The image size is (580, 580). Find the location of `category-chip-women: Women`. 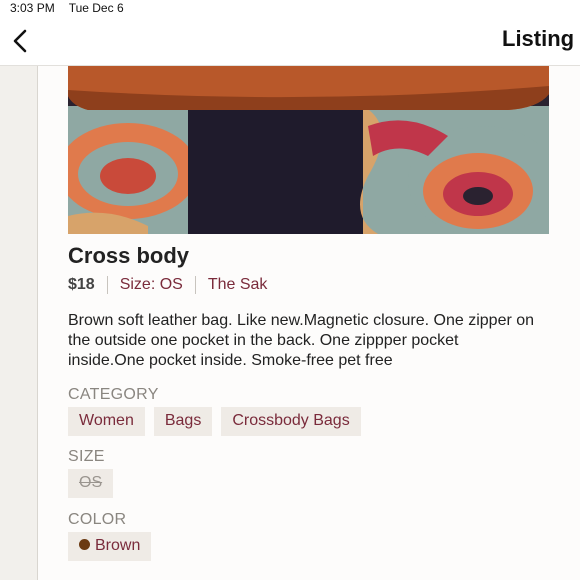

category-chip-women: Women is located at coordinates (106, 421).